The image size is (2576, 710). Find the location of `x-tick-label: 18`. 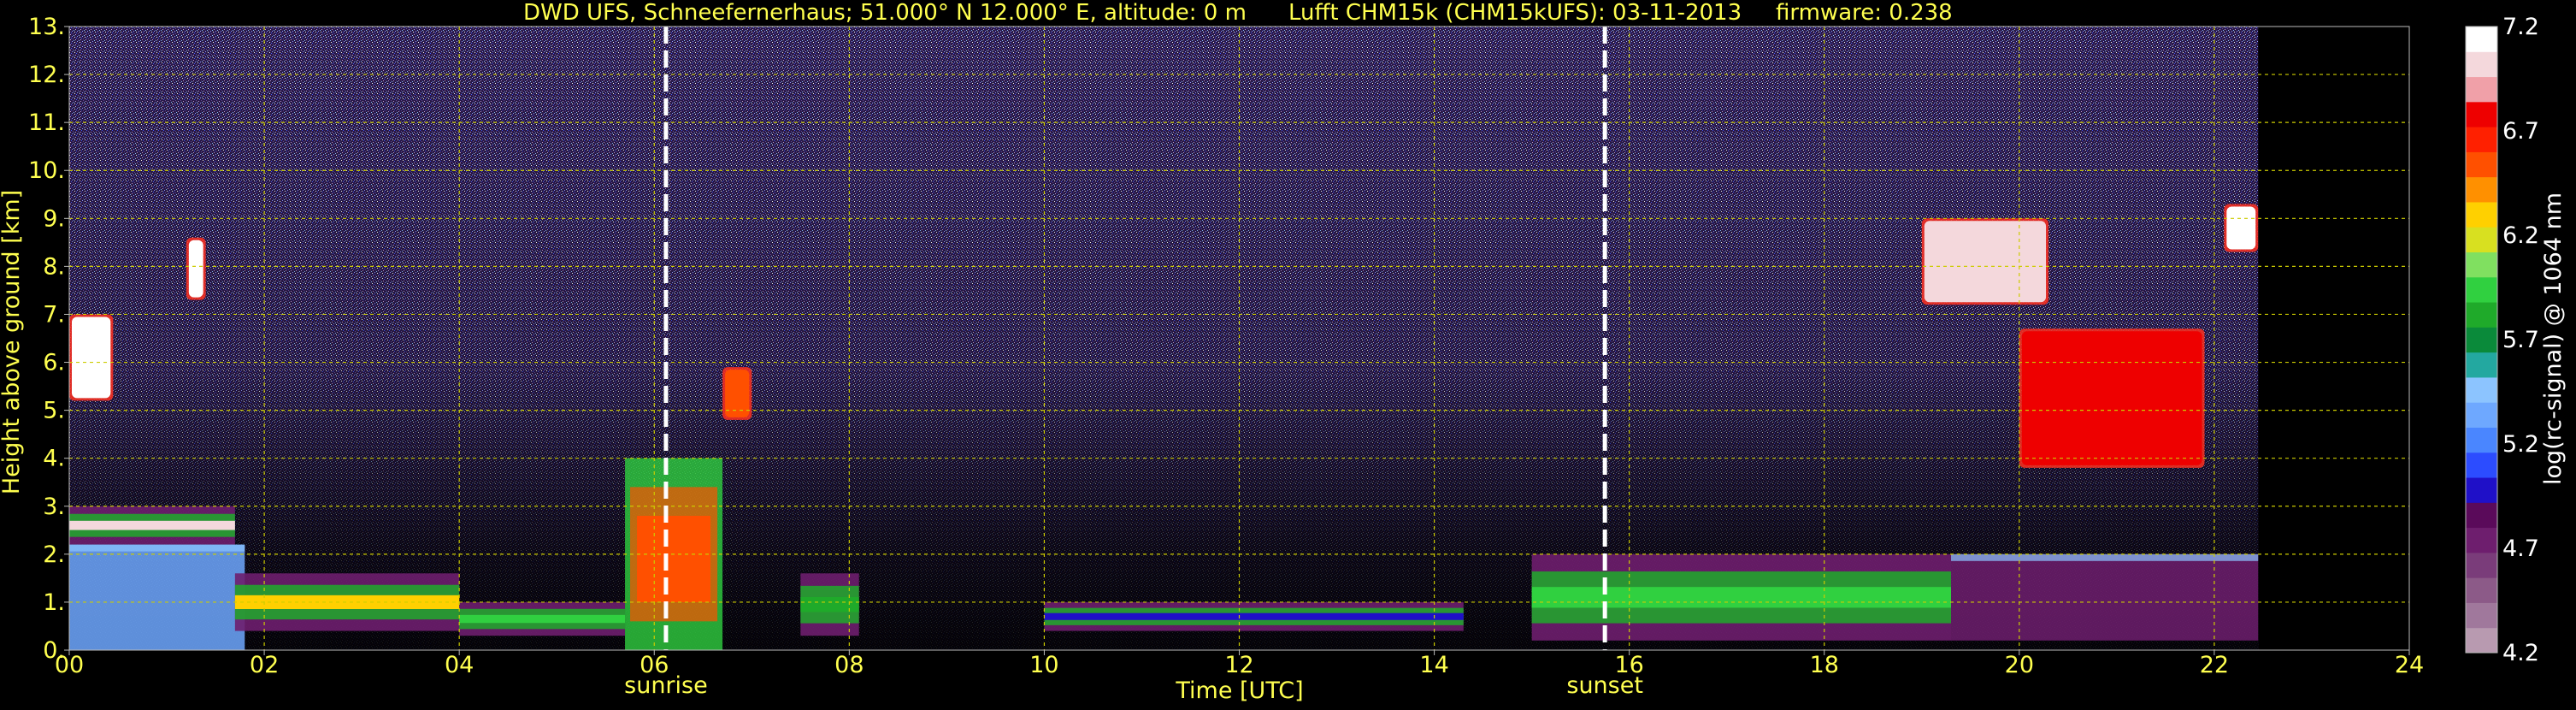

x-tick-label: 18 is located at coordinates (1825, 665).